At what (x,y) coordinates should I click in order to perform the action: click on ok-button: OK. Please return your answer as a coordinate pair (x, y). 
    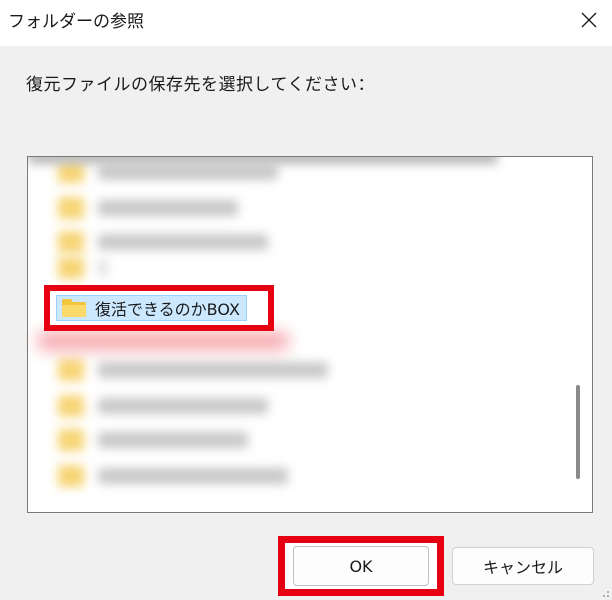
    Looking at the image, I should click on (361, 566).